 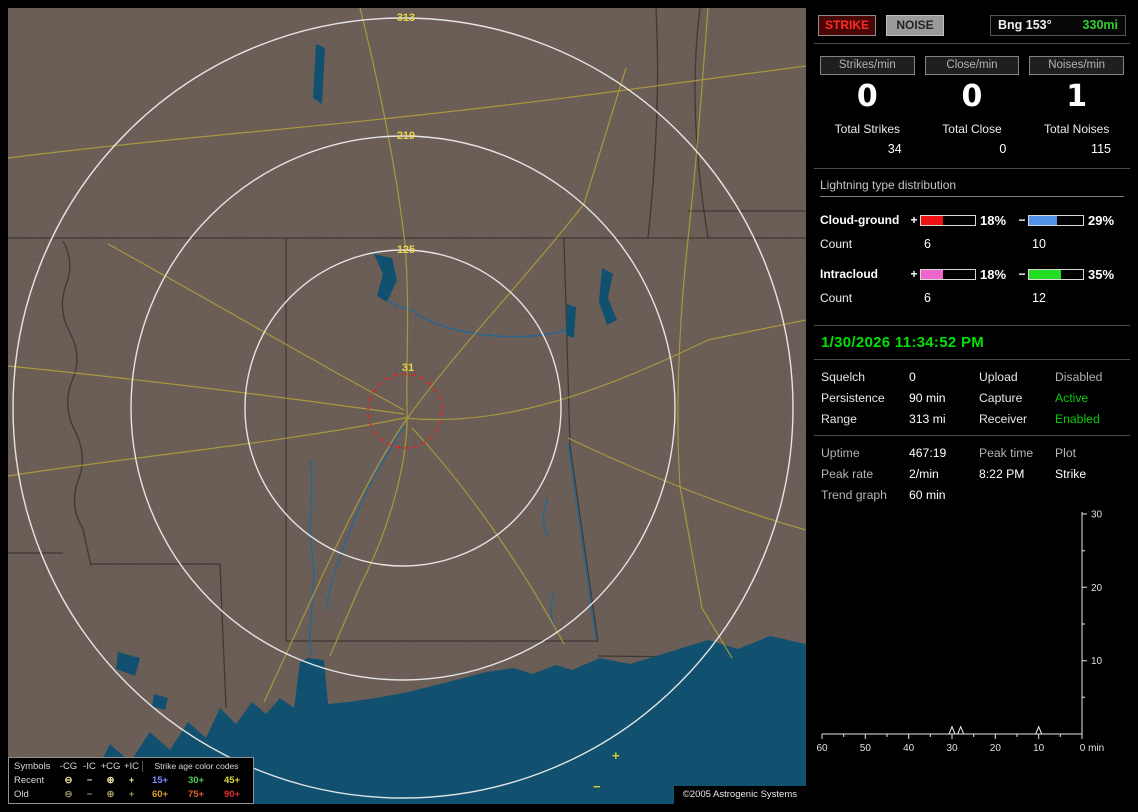 What do you see at coordinates (160, 780) in the screenshot?
I see `age-code-15: 15+` at bounding box center [160, 780].